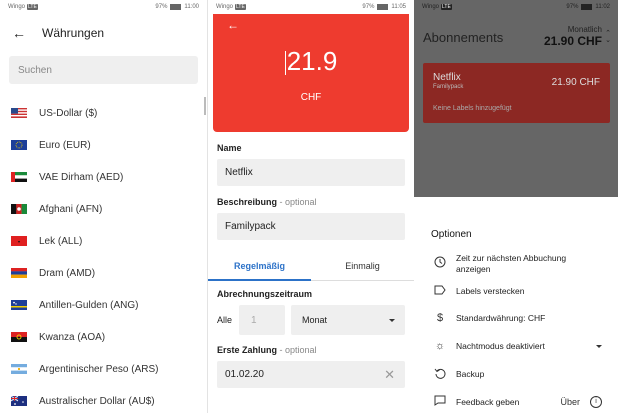  I want to click on billing-period-row: Alle 1 Monat, so click(311, 320).